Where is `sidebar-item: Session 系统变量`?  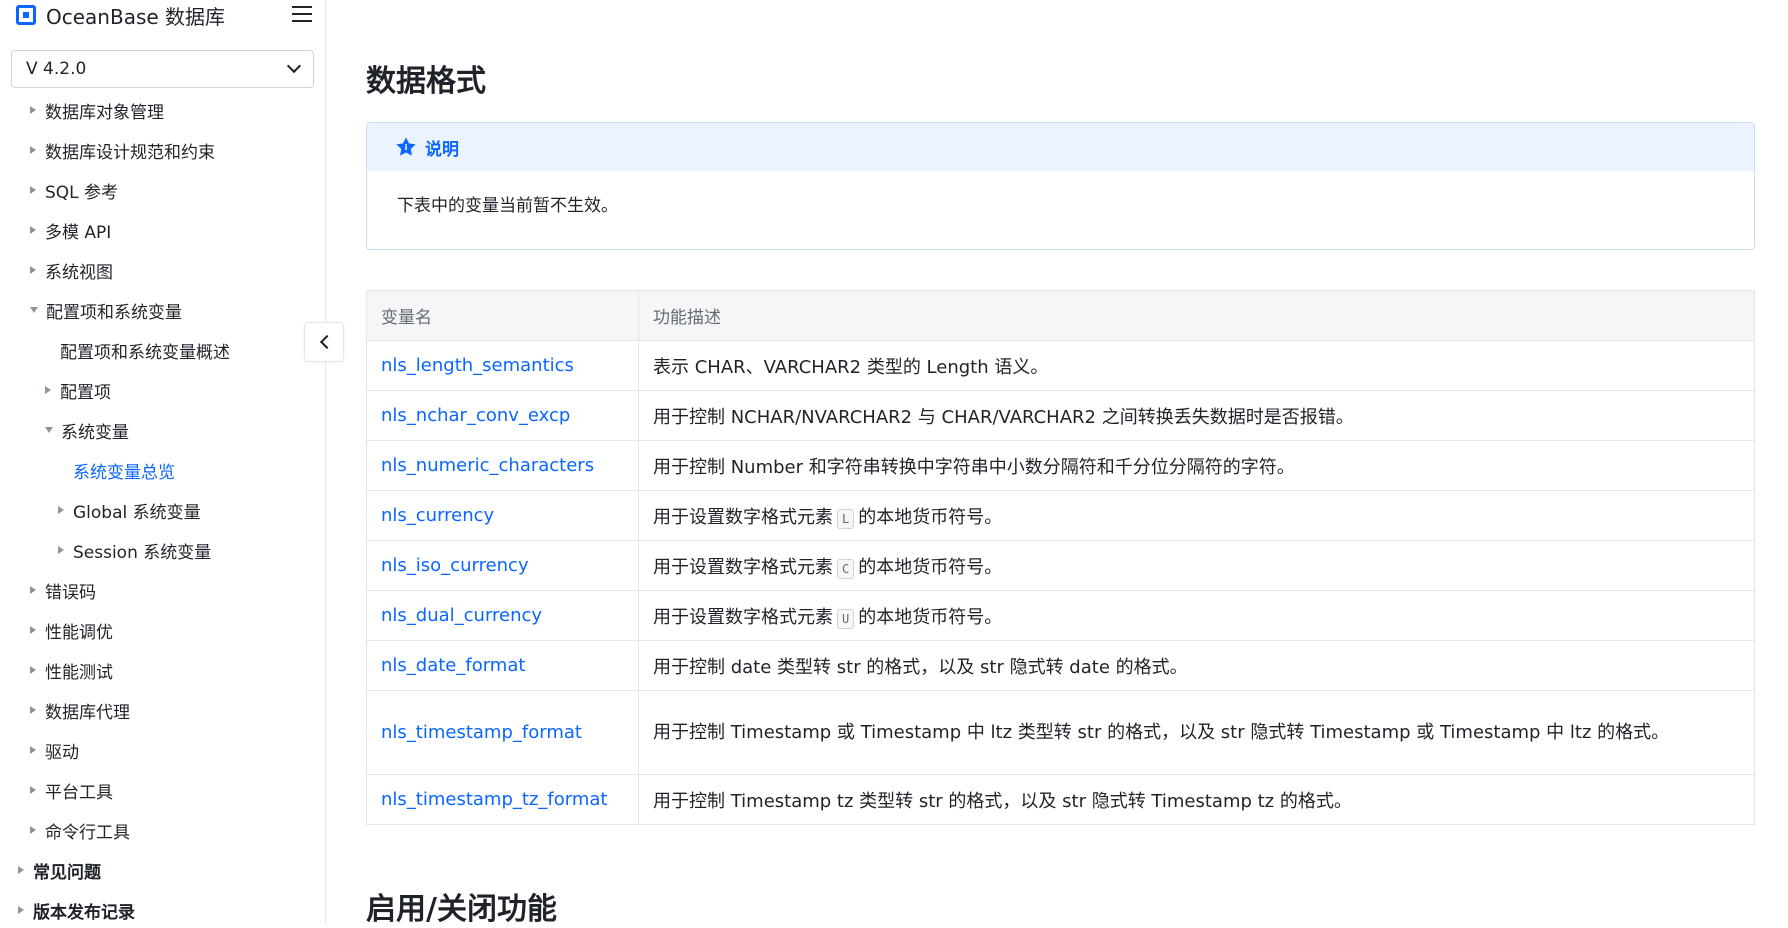 sidebar-item: Session 系统变量 is located at coordinates (162, 550).